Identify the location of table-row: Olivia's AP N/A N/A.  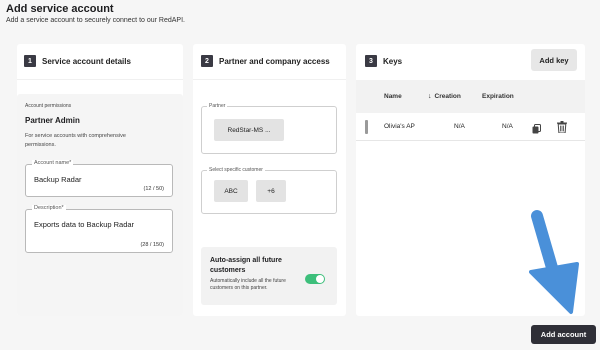
(470, 127).